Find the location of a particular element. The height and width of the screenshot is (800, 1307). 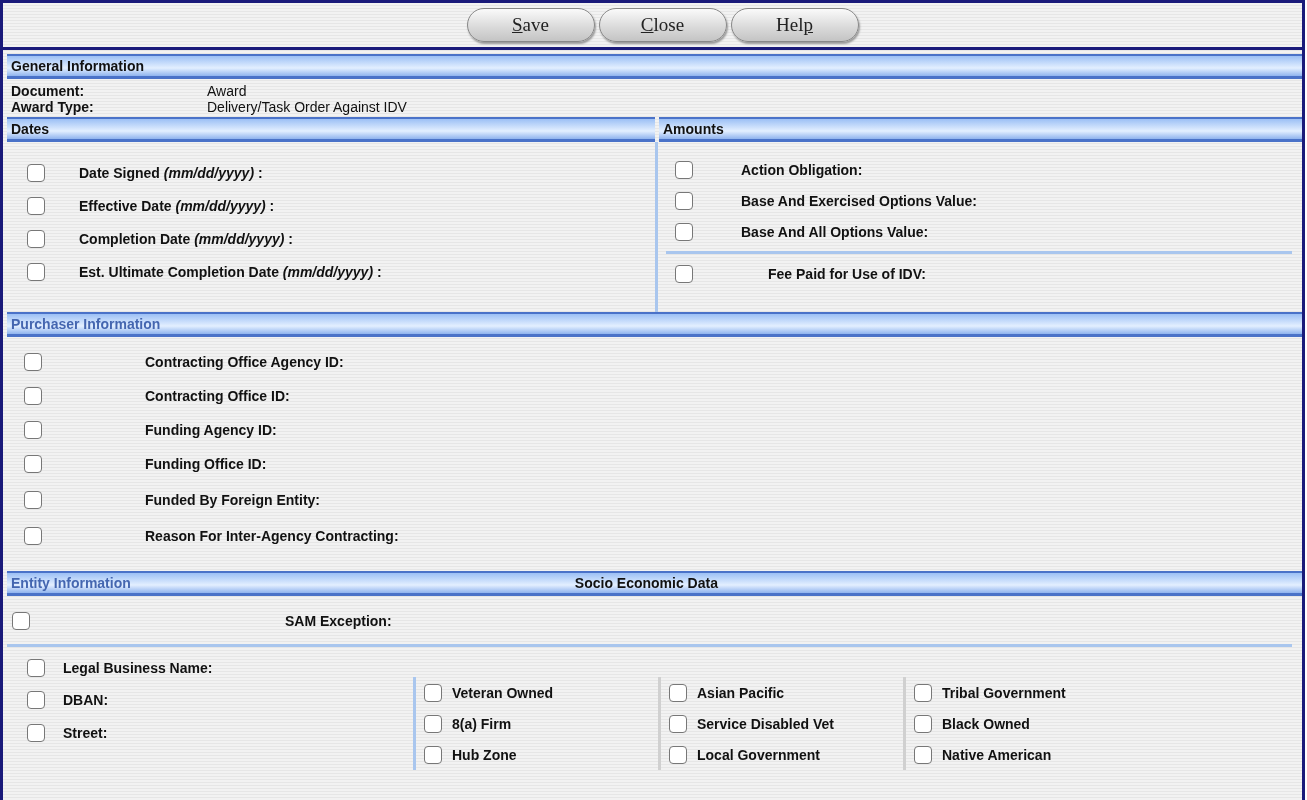

field-label: Tribal Government is located at coordinates (1004, 692).